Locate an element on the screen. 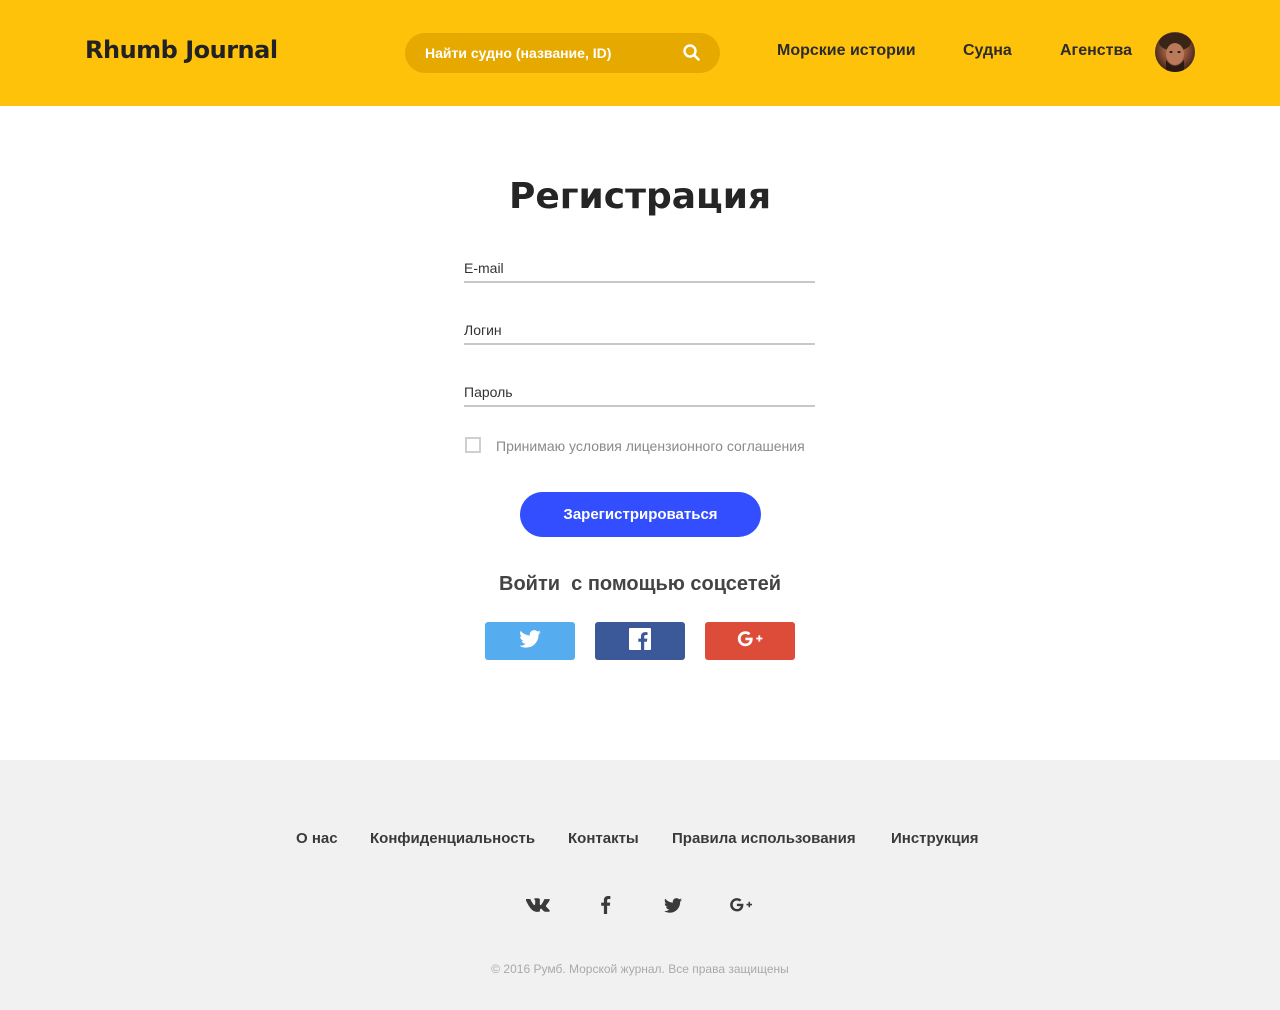 This screenshot has width=1280, height=1010. footer-link-privacy: Конфиденциальность is located at coordinates (452, 838).